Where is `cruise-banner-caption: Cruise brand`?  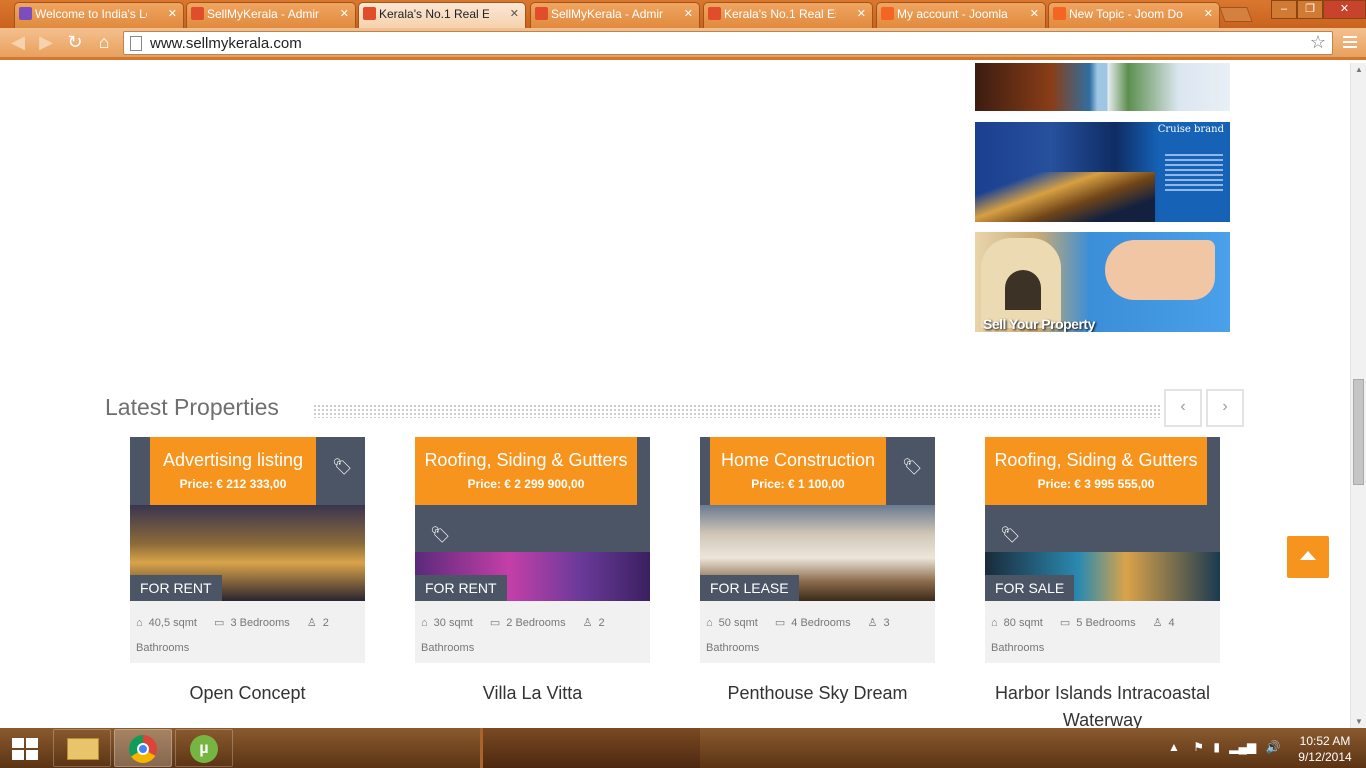 cruise-banner-caption: Cruise brand is located at coordinates (1190, 129).